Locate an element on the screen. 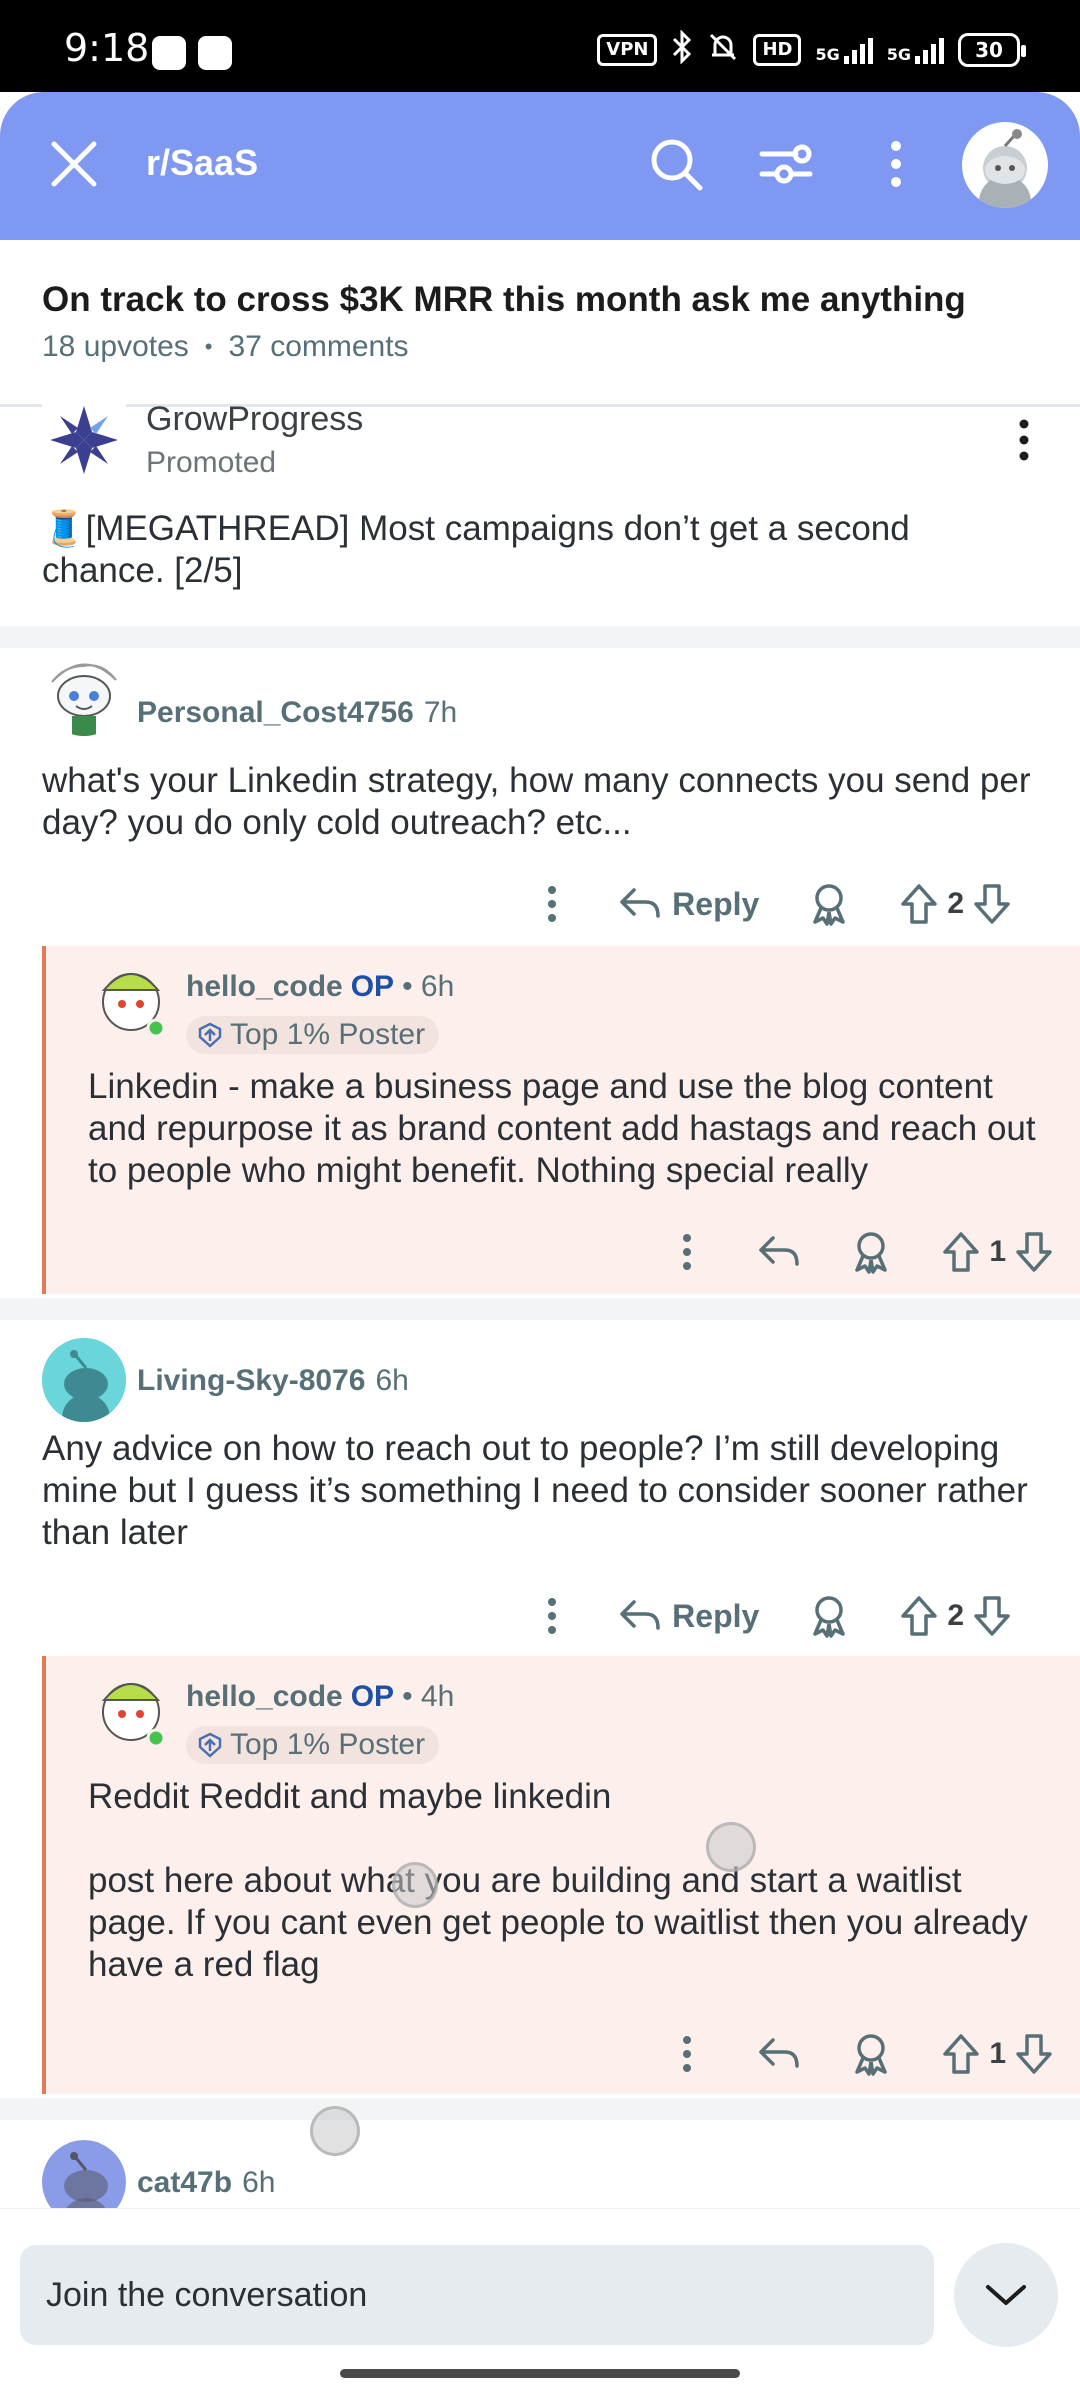 This screenshot has width=1080, height=2400. vpn-badge: VPN is located at coordinates (627, 50).